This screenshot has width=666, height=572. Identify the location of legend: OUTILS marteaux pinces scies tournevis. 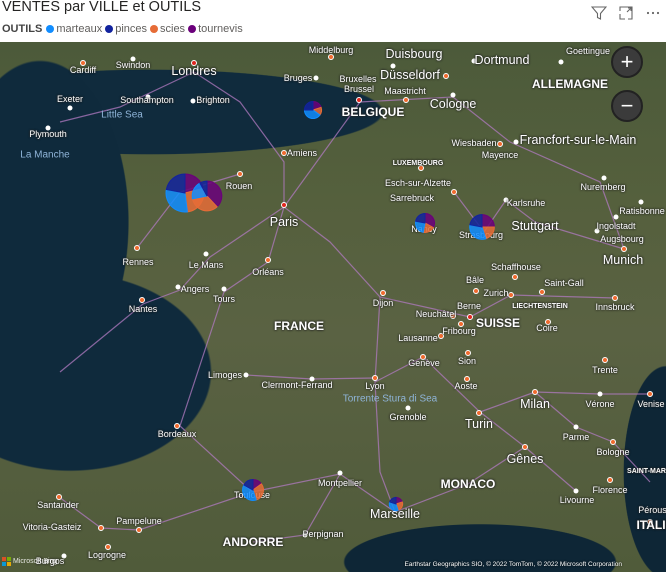
(124, 29).